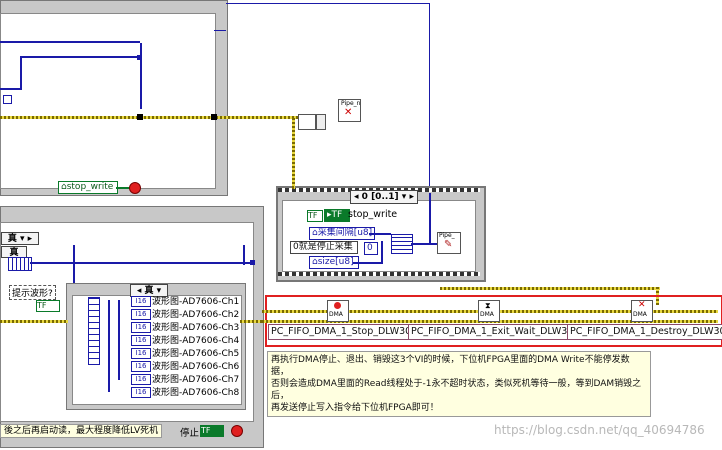  What do you see at coordinates (379, 274) in the screenshot?
I see `sequence-film-bottom` at bounding box center [379, 274].